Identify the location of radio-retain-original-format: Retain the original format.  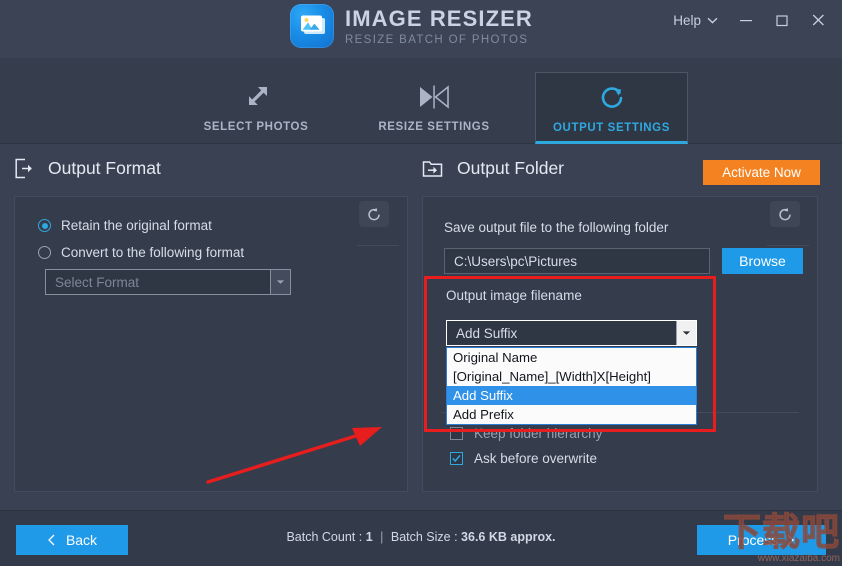
(125, 225).